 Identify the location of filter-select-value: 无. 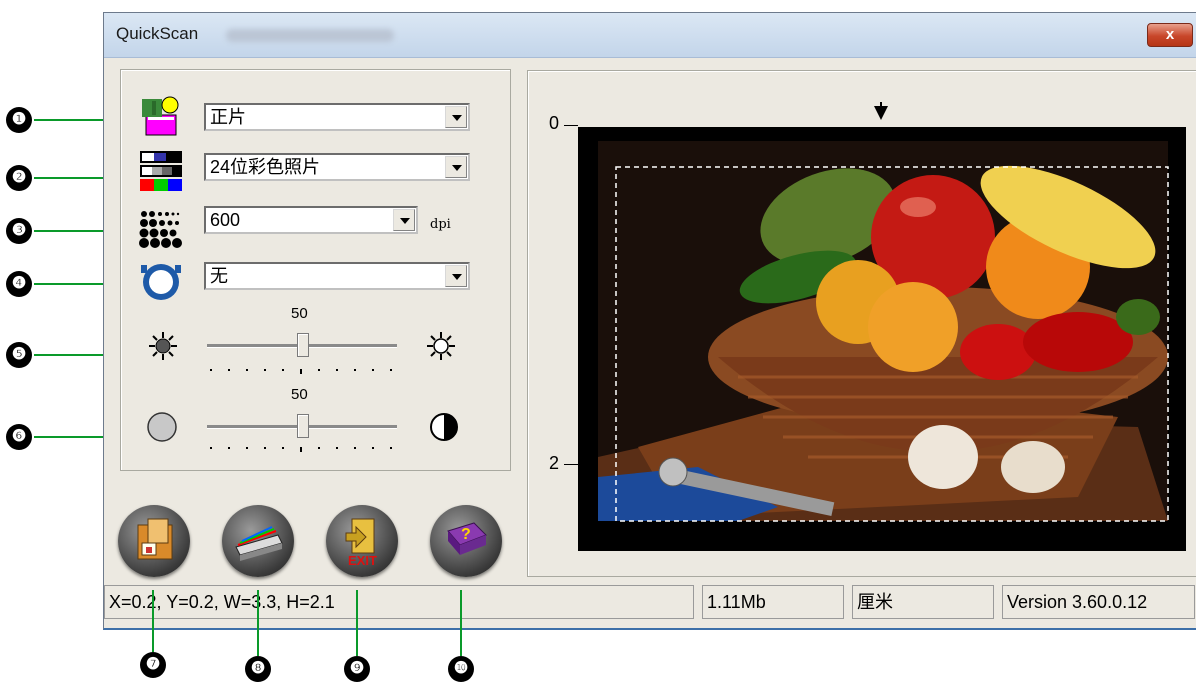
(219, 276).